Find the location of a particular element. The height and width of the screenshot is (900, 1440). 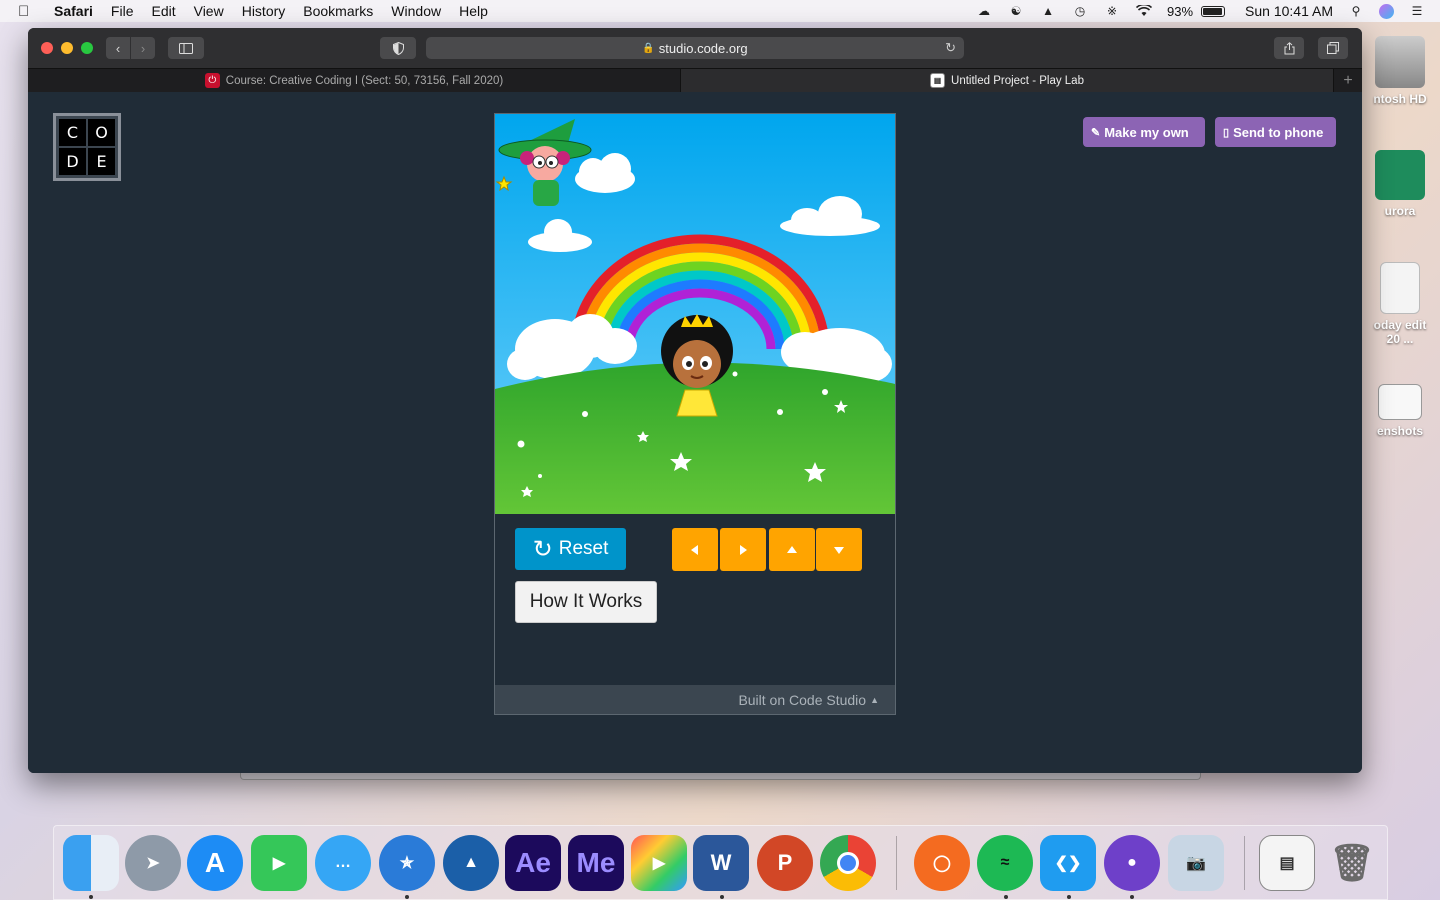

send-to-phone-button: ▯ Send to phone is located at coordinates (1275, 132).